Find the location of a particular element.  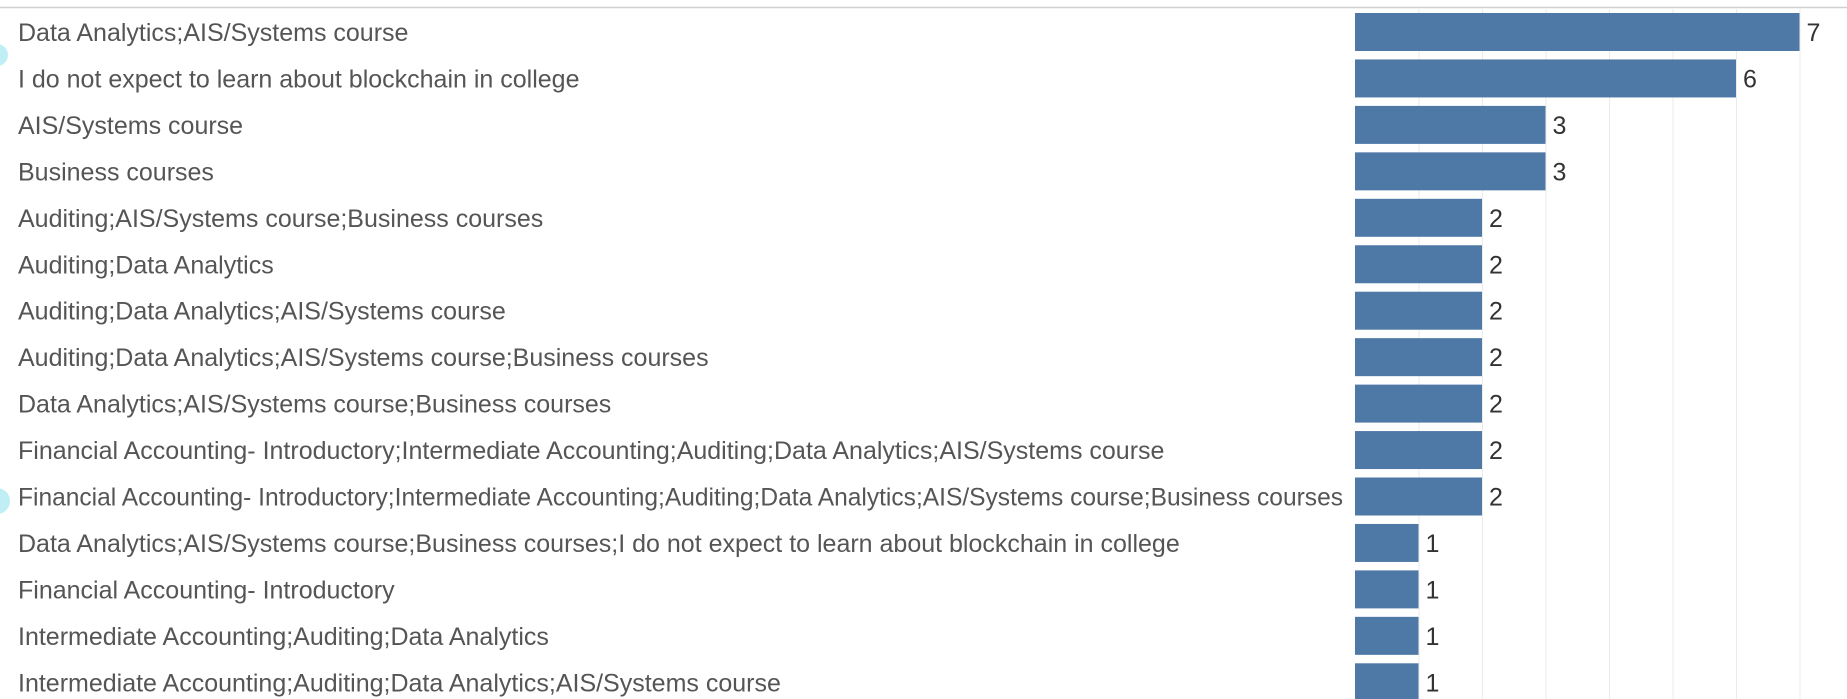

category-label: Financial Accounting- Introductory is located at coordinates (206, 590).